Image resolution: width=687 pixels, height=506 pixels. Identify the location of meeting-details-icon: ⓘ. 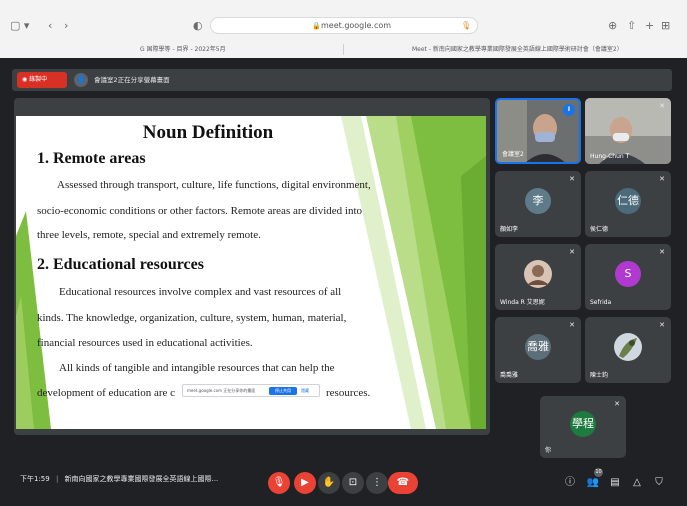
(570, 483).